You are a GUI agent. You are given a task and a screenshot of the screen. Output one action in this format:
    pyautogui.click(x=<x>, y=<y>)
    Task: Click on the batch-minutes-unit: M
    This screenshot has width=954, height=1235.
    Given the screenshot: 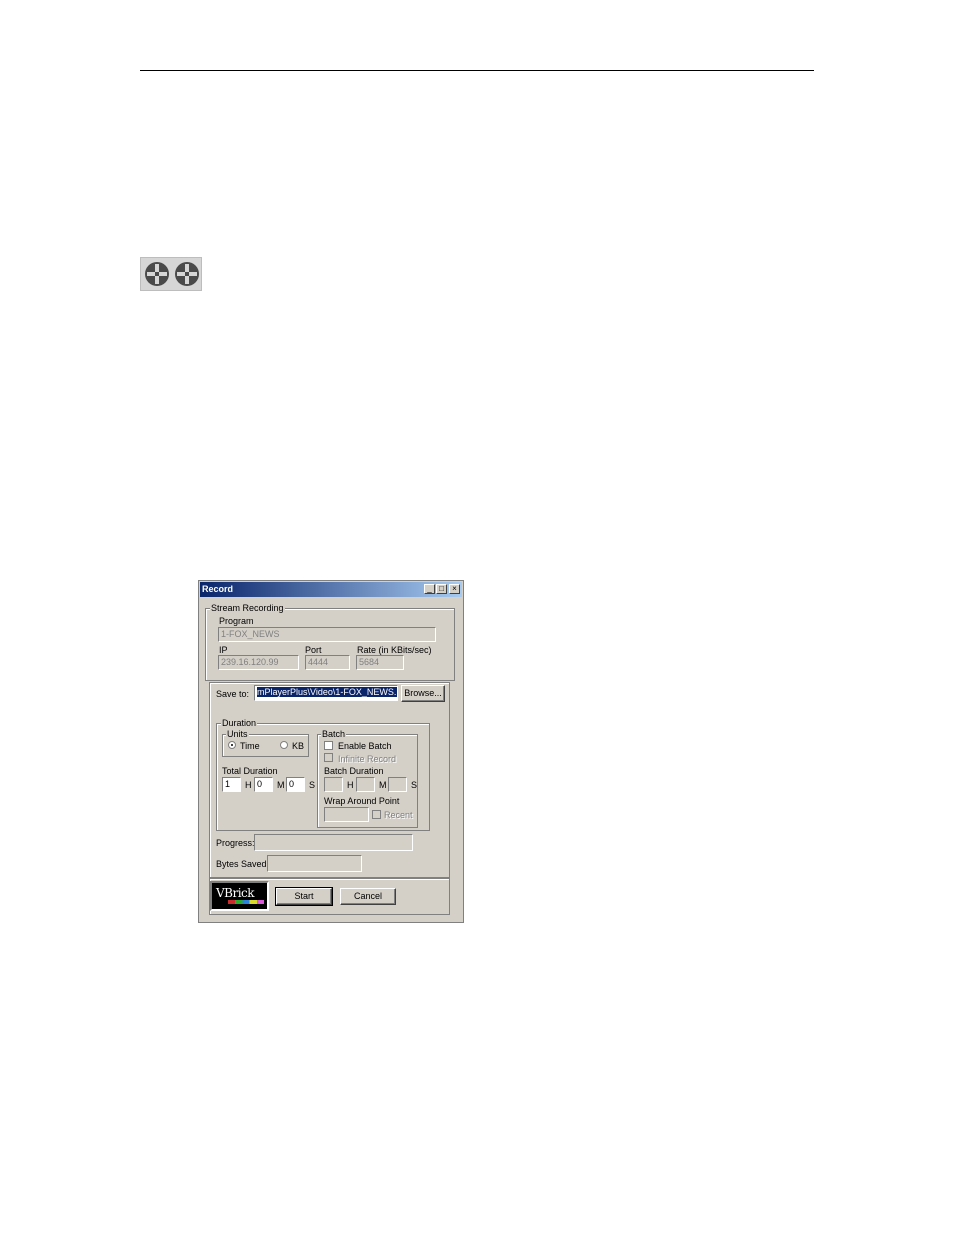 What is the action you would take?
    pyautogui.click(x=383, y=785)
    